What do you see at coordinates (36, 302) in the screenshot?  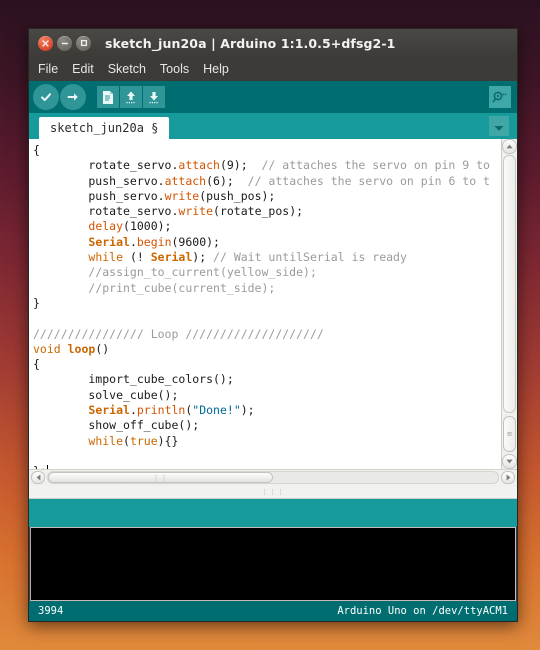 I see `code-line: }` at bounding box center [36, 302].